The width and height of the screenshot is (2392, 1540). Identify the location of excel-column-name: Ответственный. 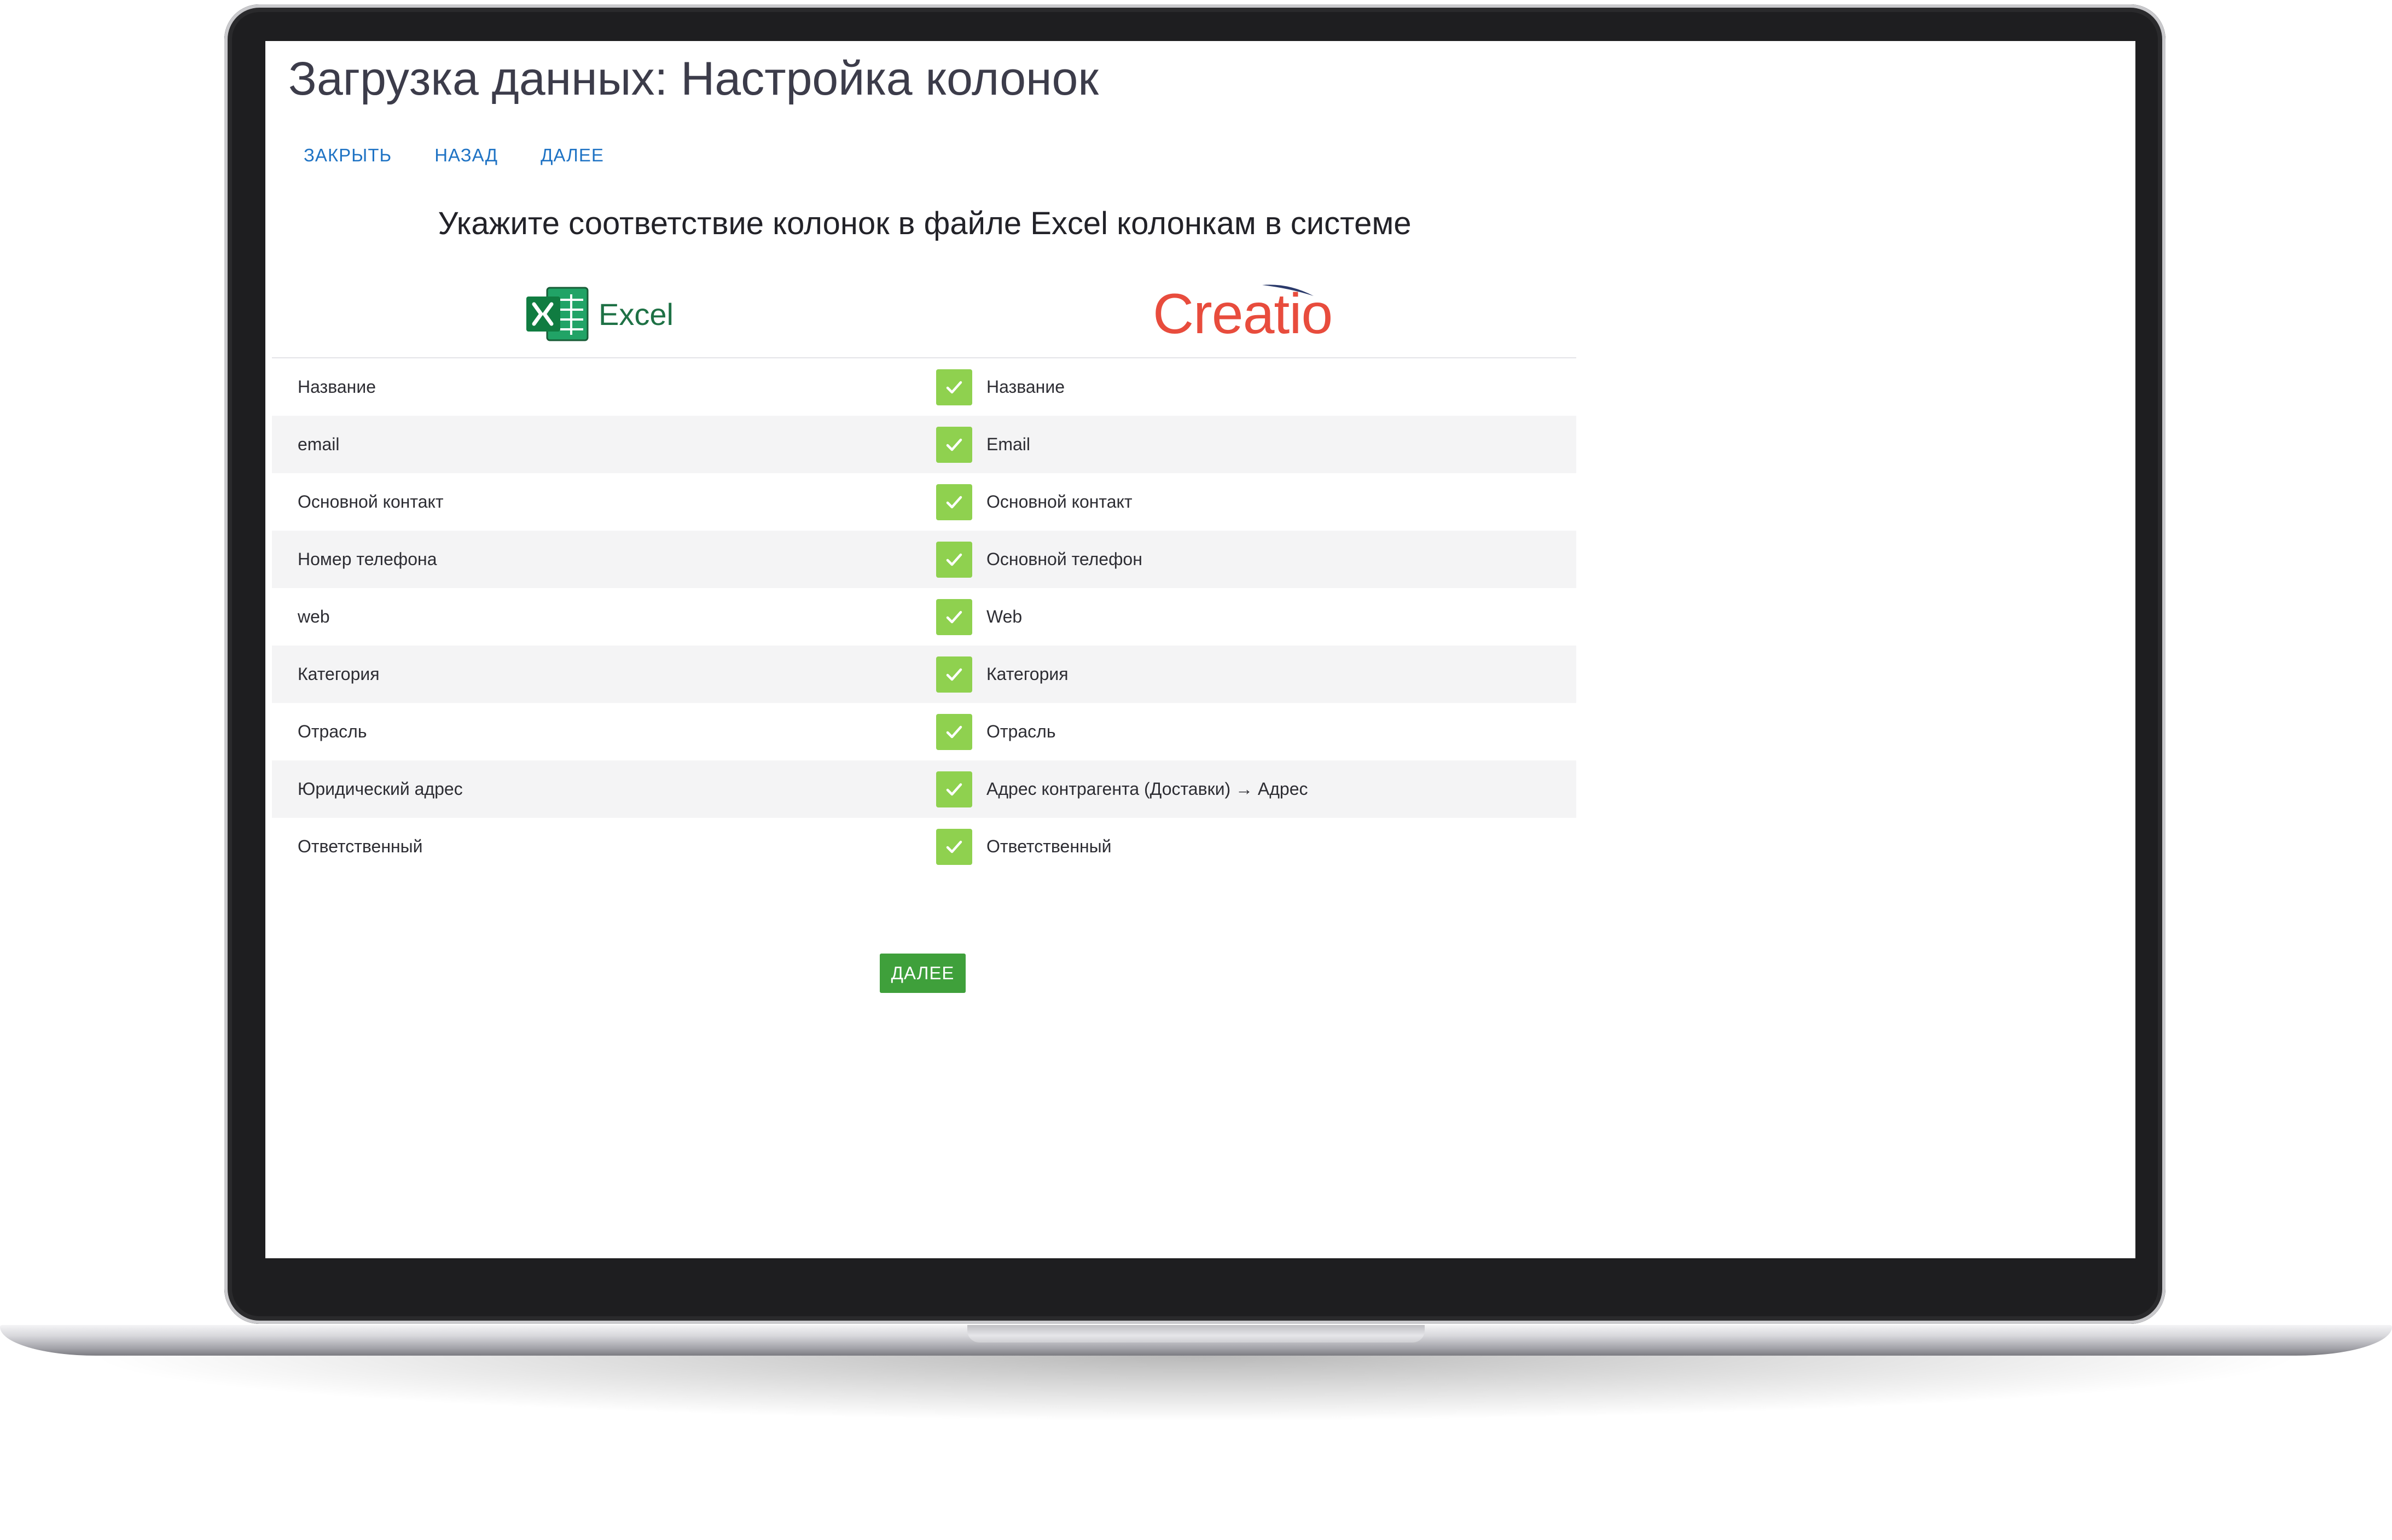
(360, 846).